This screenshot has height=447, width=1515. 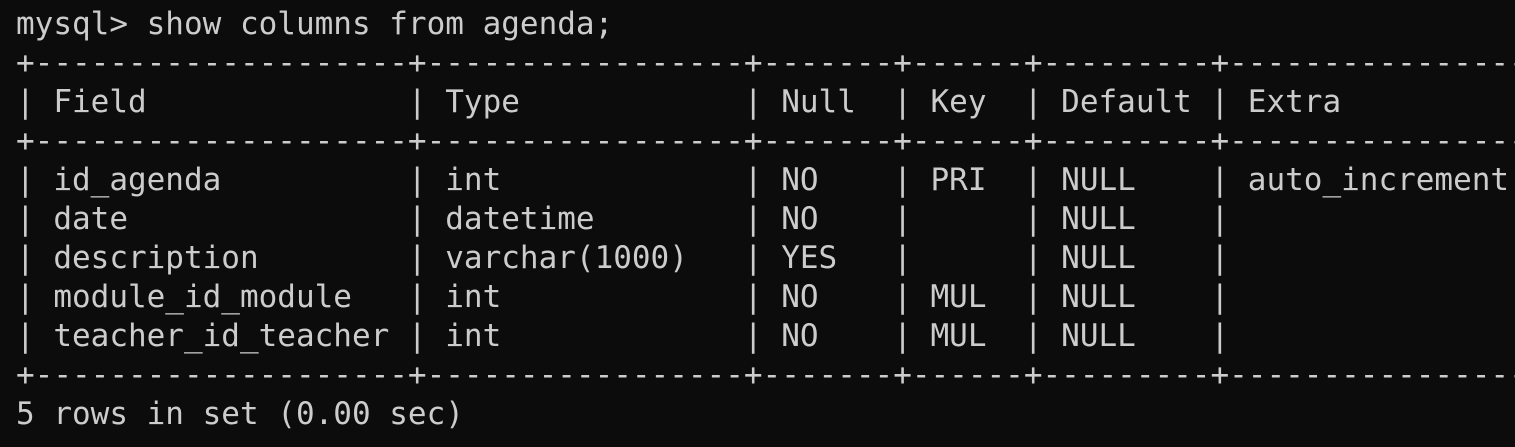 I want to click on table-row: | date | datetime | NO | | NULL | |, so click(x=765, y=219).